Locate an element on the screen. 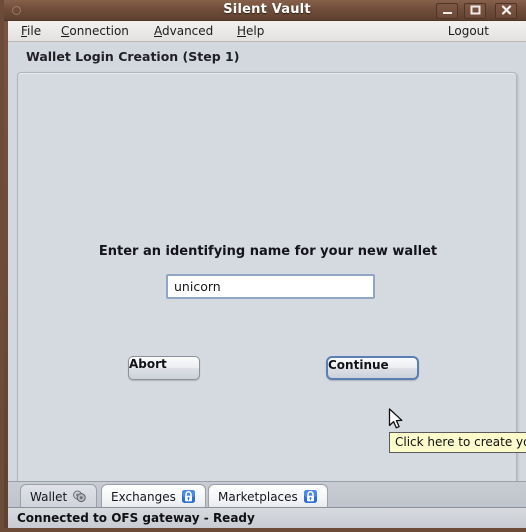 The image size is (526, 532). menu-mnemonic-f: F is located at coordinates (24, 31).